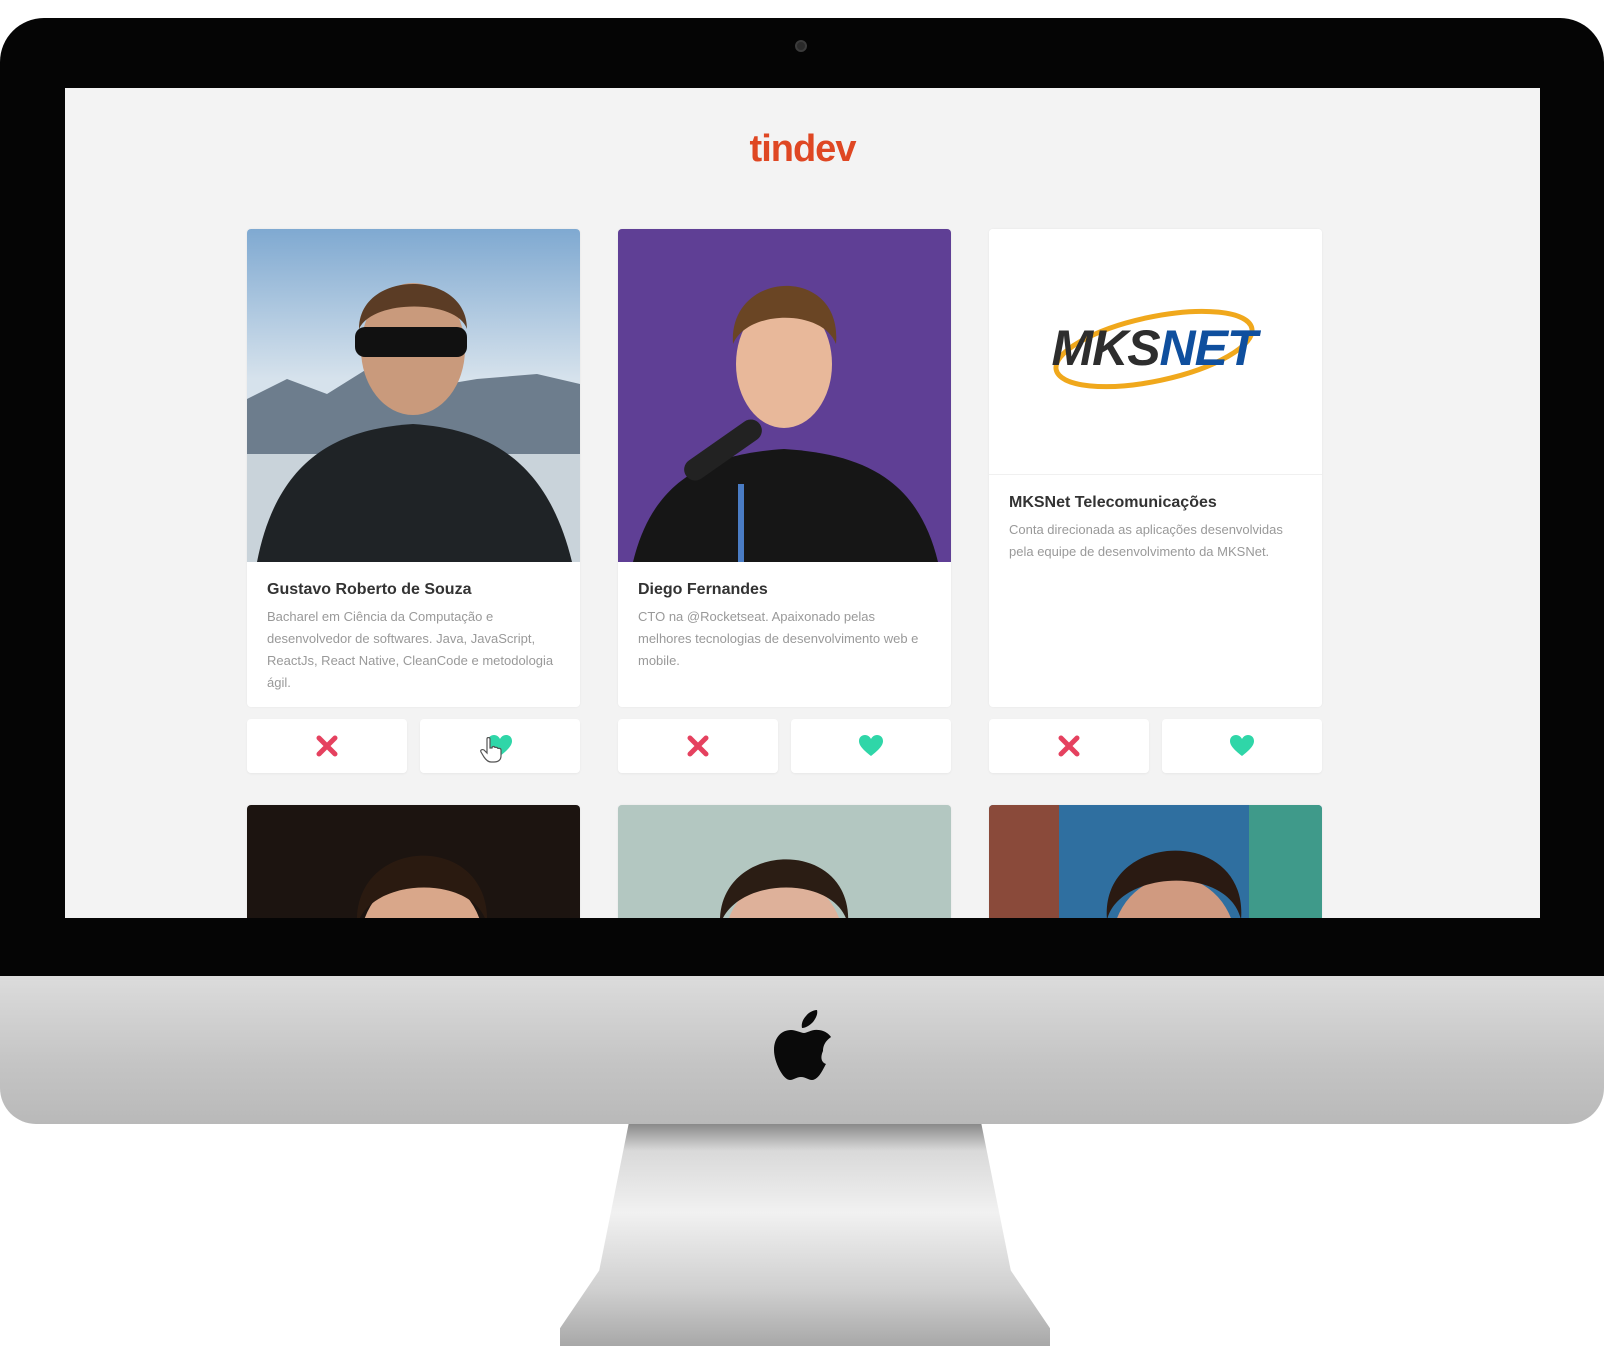 The image size is (1604, 1353). Describe the element at coordinates (1208, 348) in the screenshot. I see `logo-text-net: NET` at that location.